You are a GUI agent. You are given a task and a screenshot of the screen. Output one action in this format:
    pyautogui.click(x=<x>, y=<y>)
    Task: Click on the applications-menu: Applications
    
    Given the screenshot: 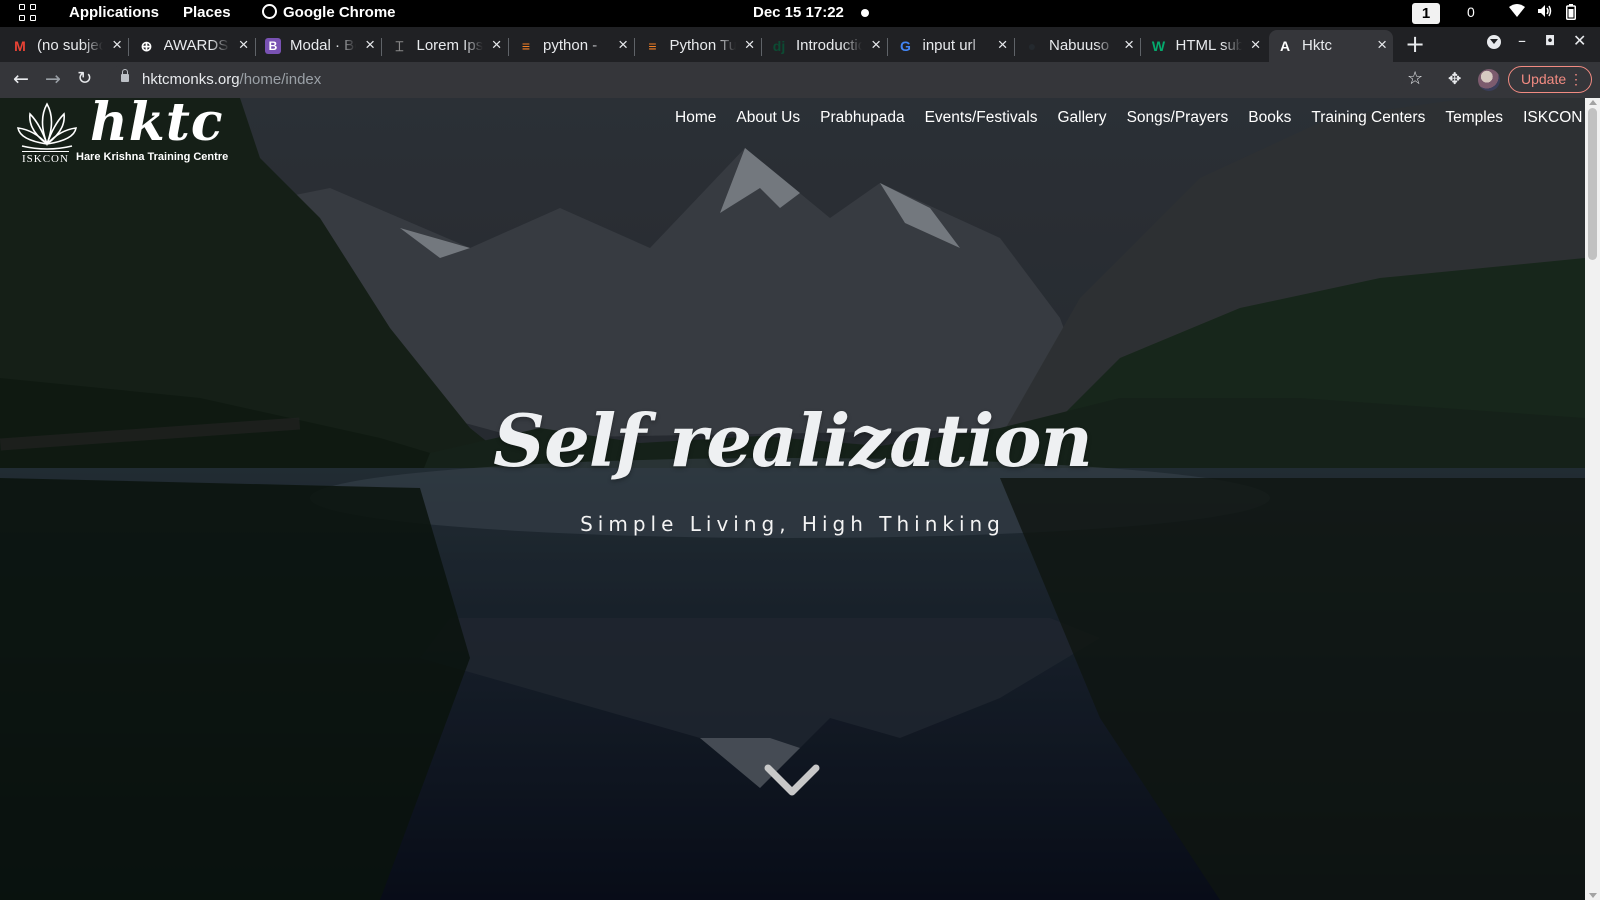 What is the action you would take?
    pyautogui.click(x=114, y=12)
    